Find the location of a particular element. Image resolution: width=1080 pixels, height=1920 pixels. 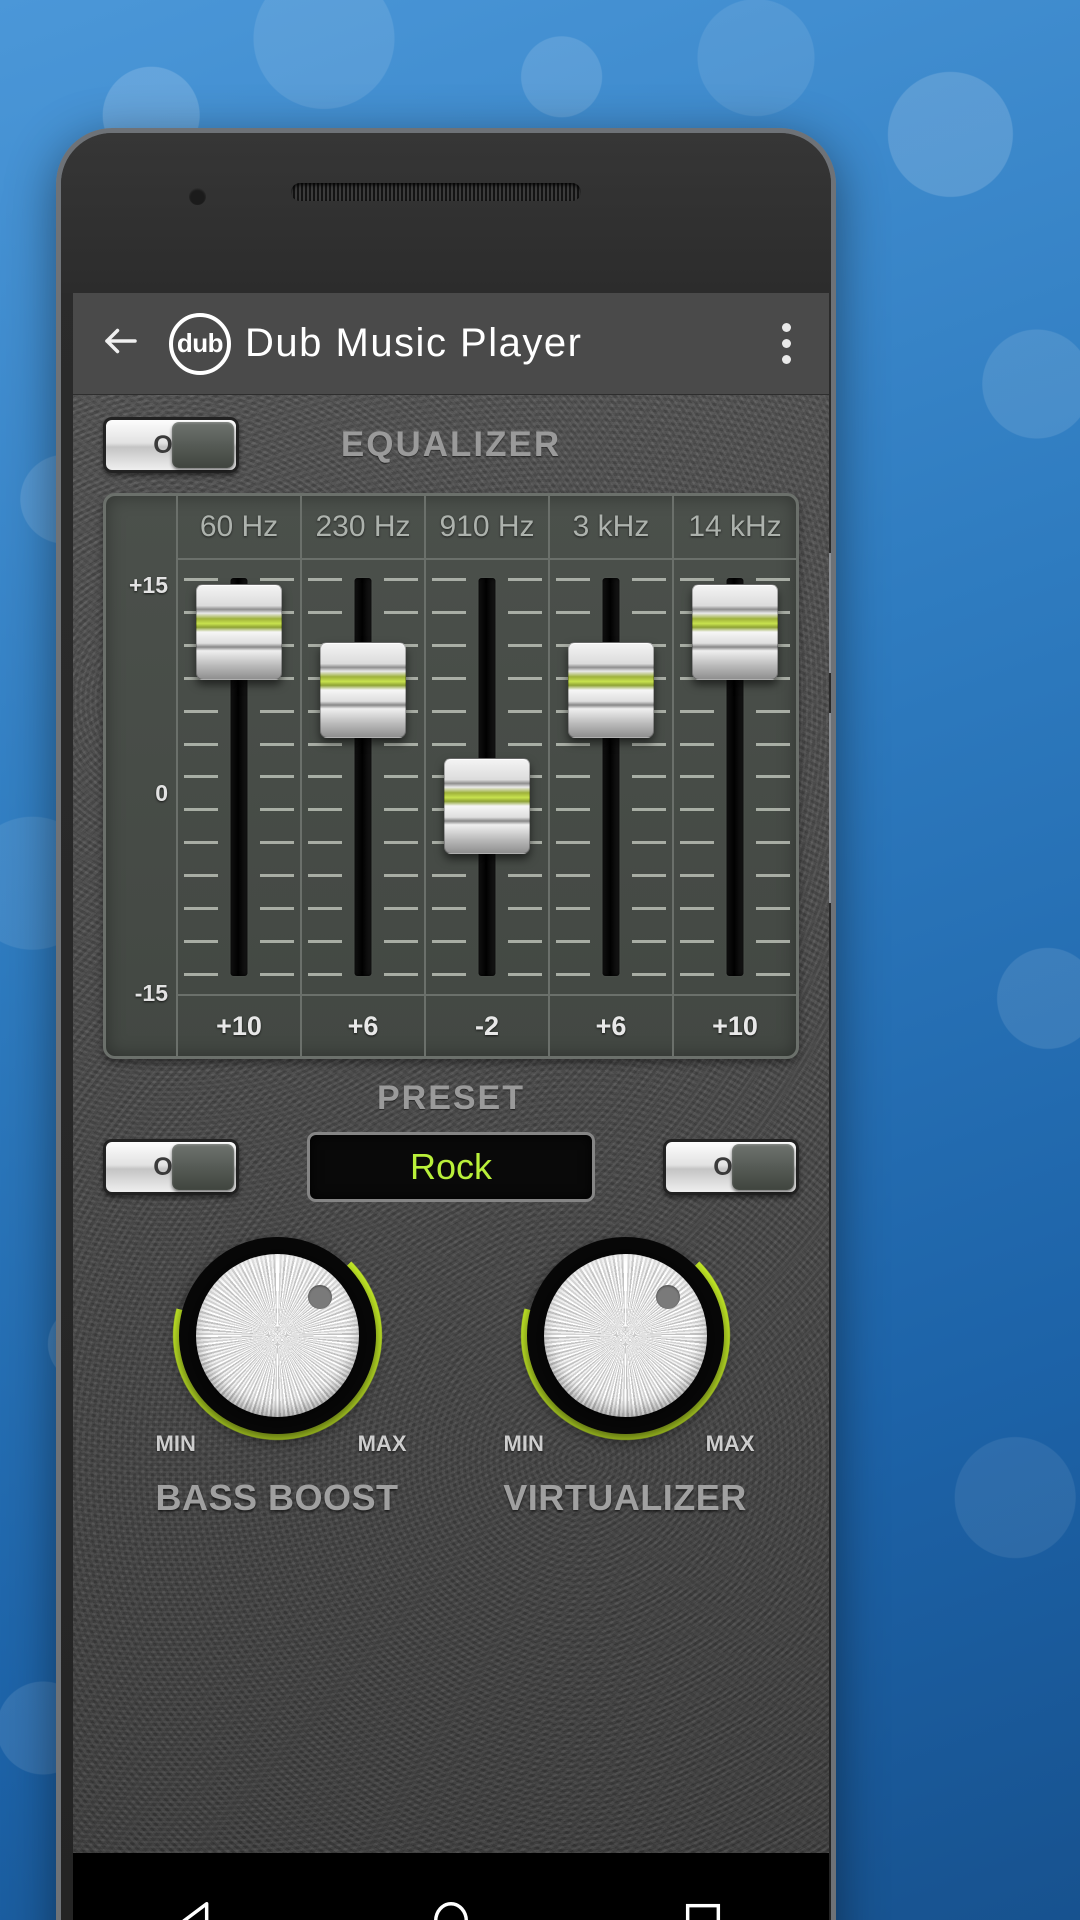

effect-knob-unit: MIN MAX BASS BOOST is located at coordinates (277, 1373).